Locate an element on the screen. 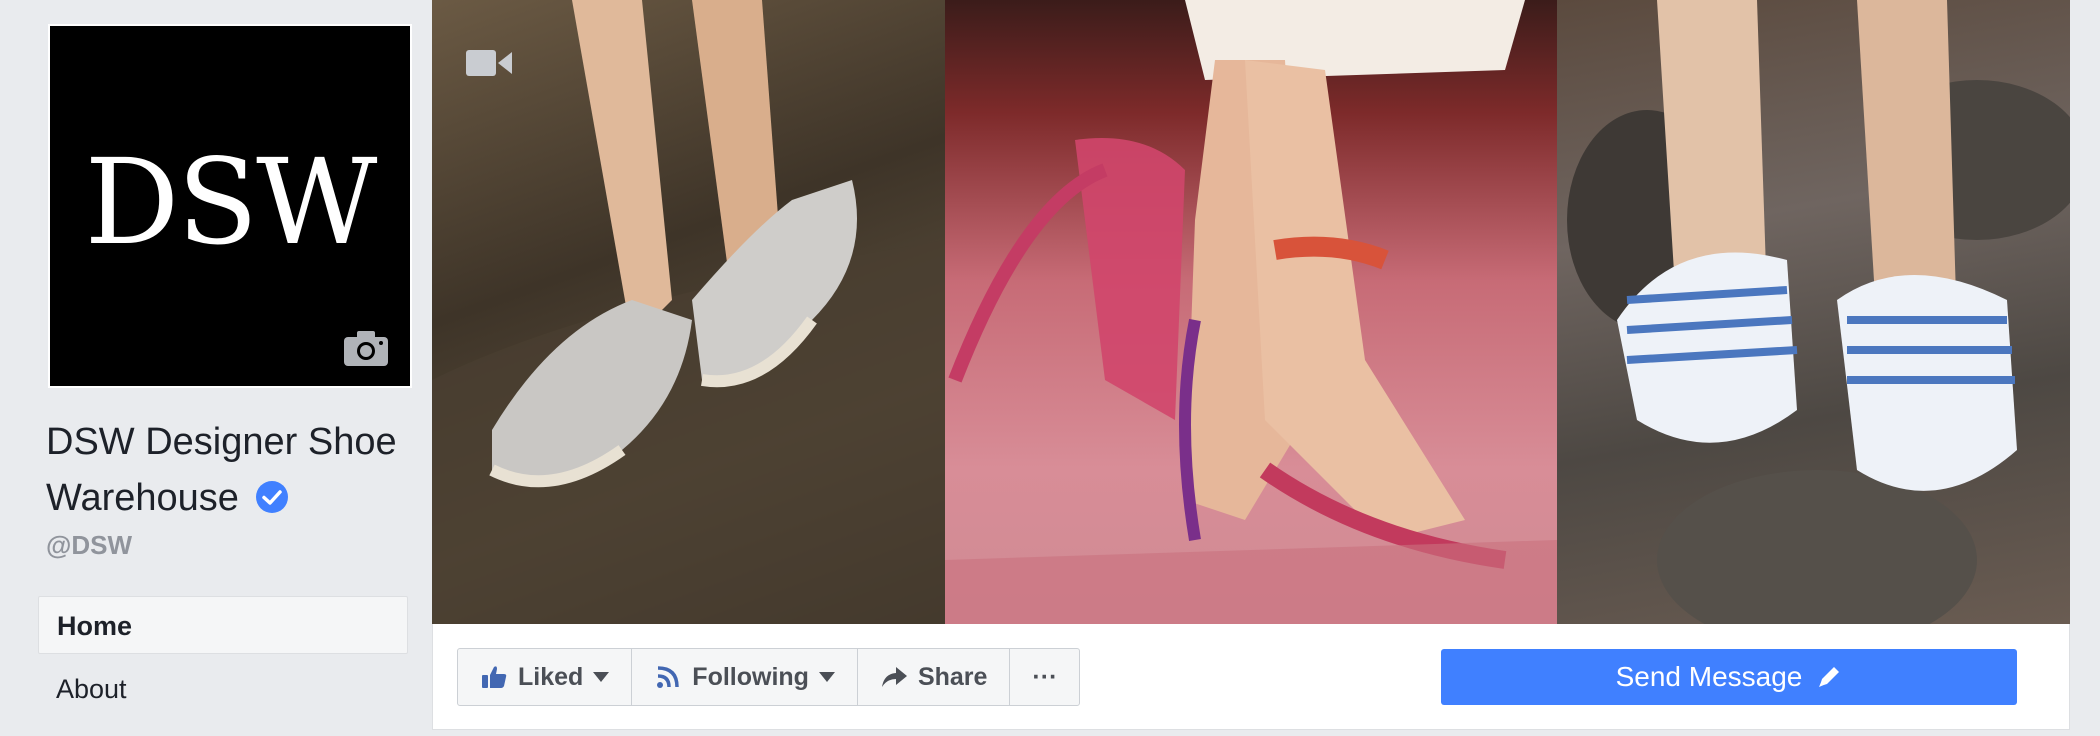 The width and height of the screenshot is (2100, 736). share-button: Share is located at coordinates (934, 677).